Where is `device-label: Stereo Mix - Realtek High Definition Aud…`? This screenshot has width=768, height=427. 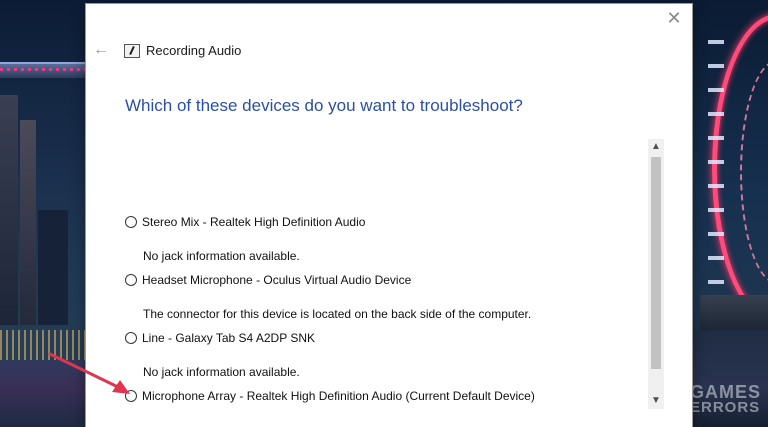
device-label: Stereo Mix - Realtek High Definition Aud… is located at coordinates (254, 222).